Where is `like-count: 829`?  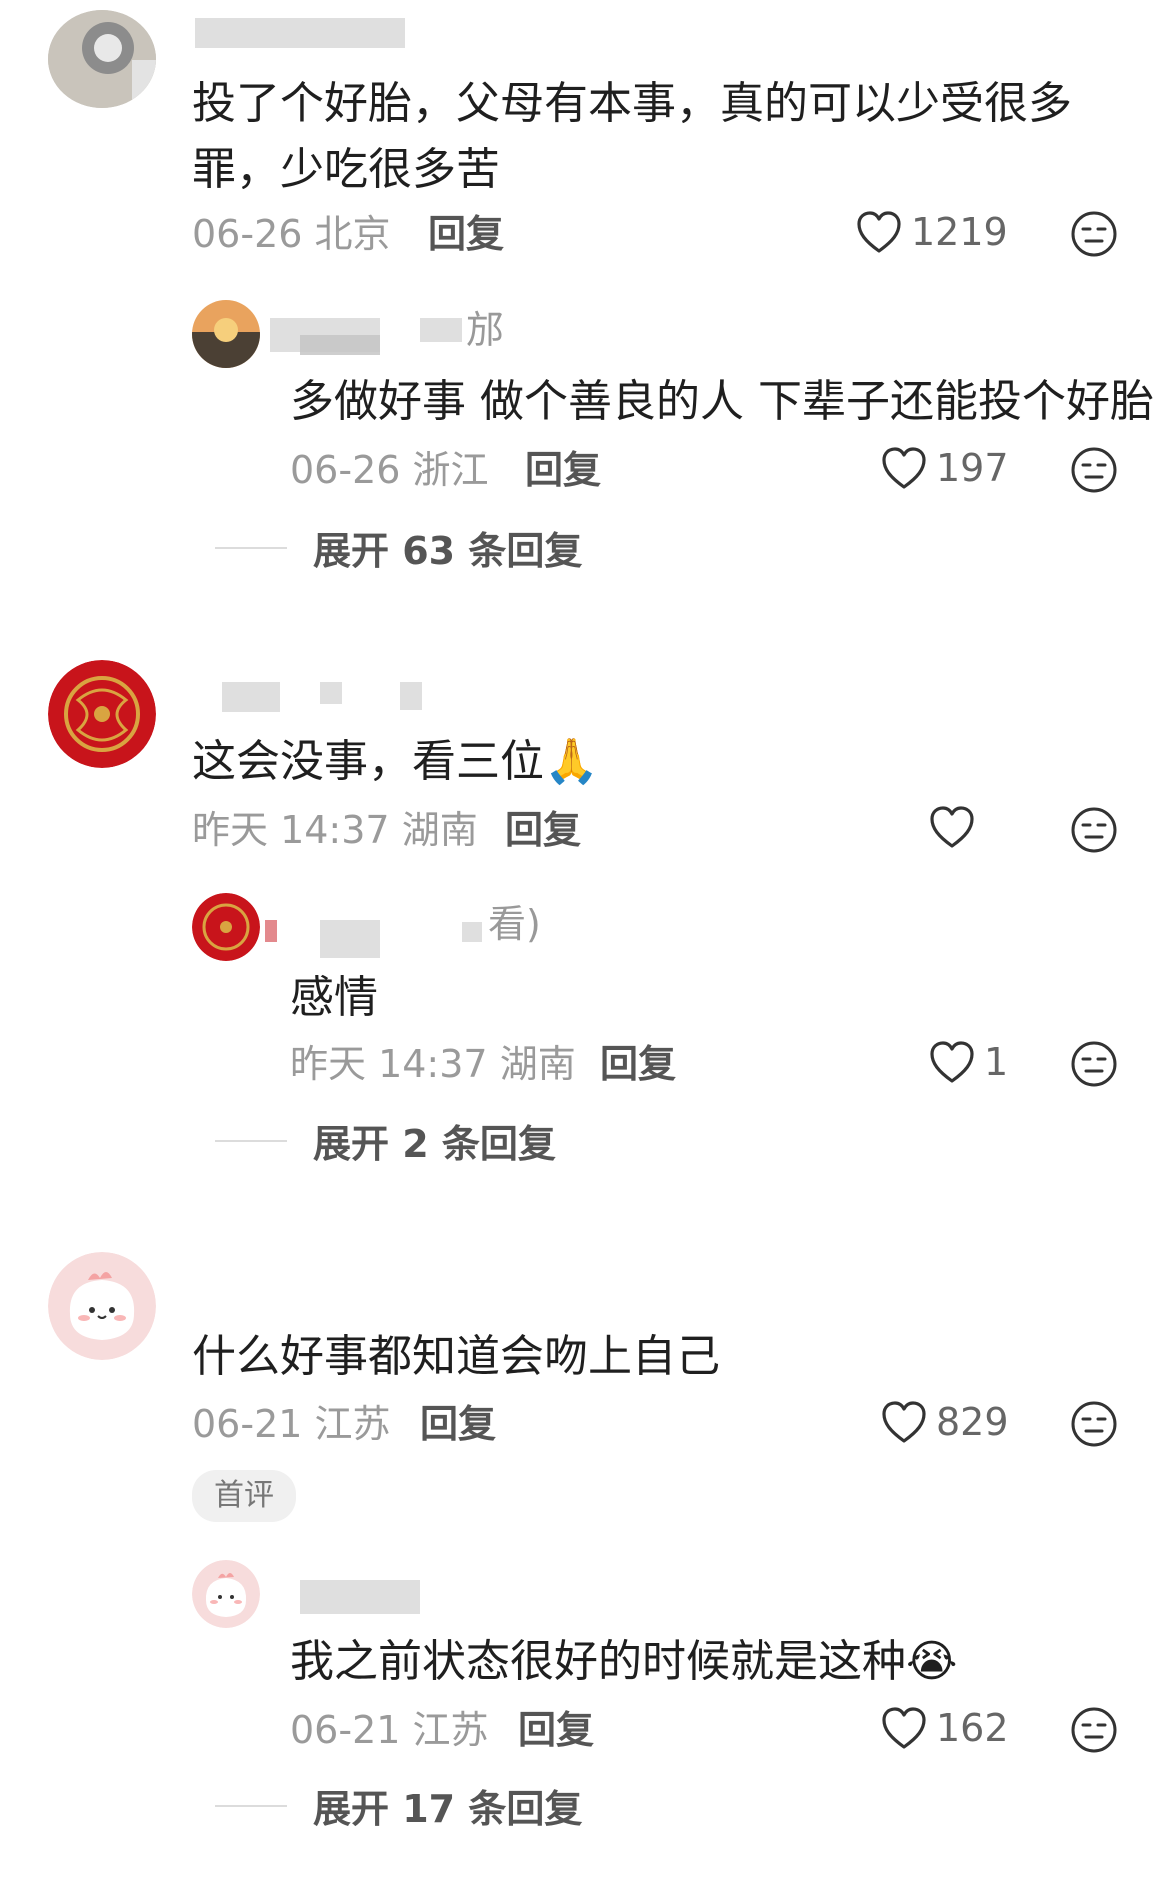 like-count: 829 is located at coordinates (972, 1422).